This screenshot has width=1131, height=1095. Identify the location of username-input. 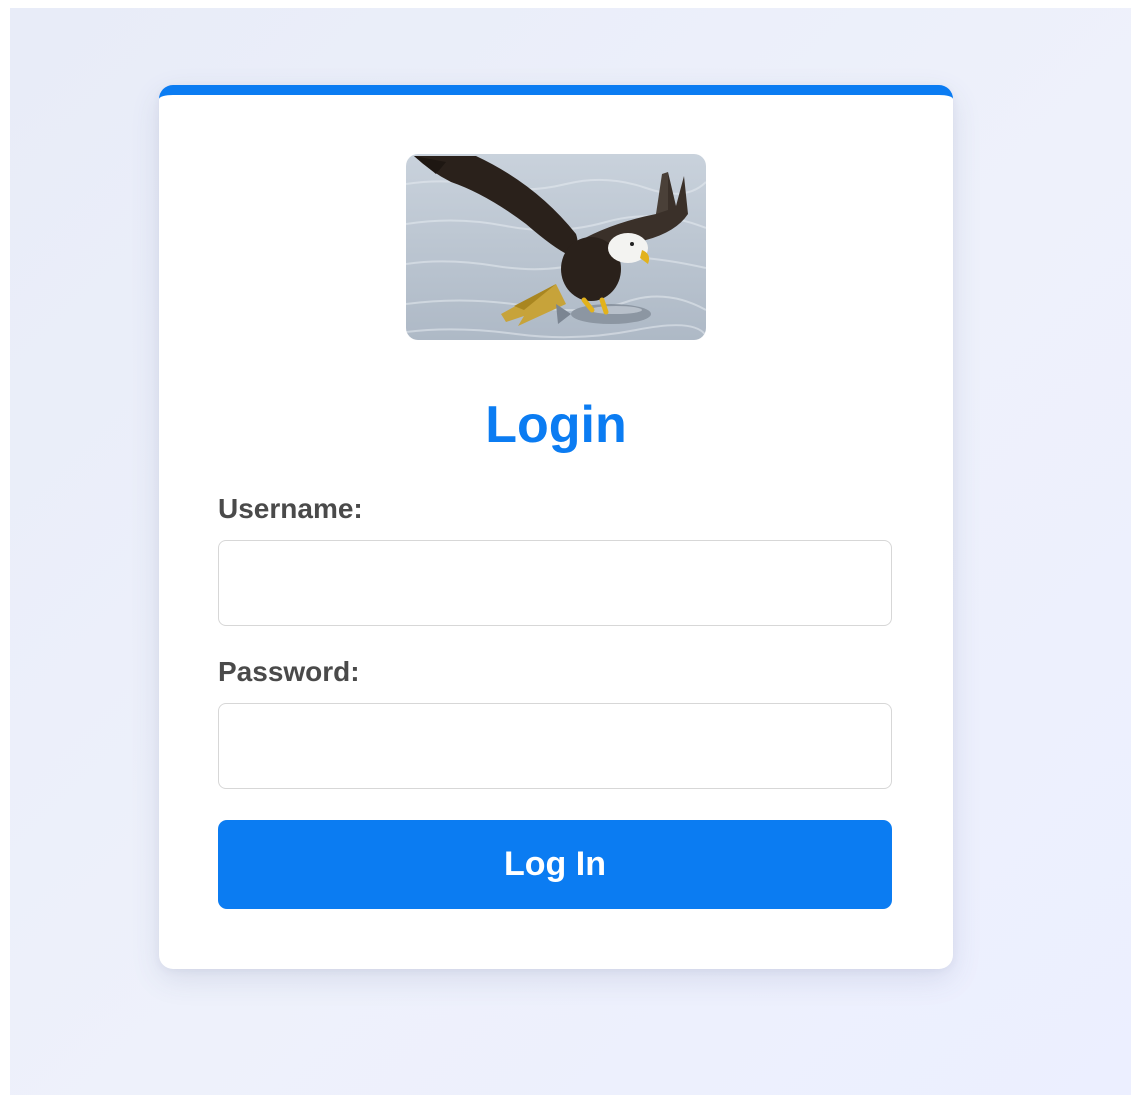
(555, 583).